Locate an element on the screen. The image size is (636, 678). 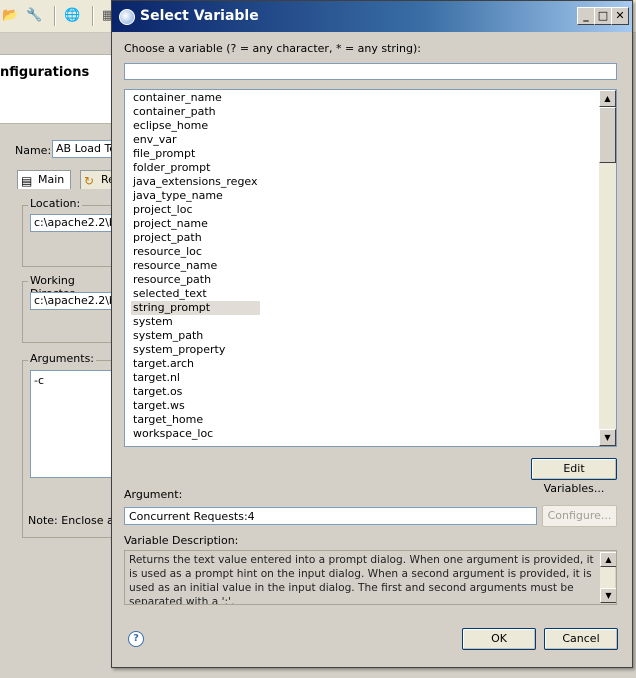
note-text: Note: Enclose an is located at coordinates (74, 520).